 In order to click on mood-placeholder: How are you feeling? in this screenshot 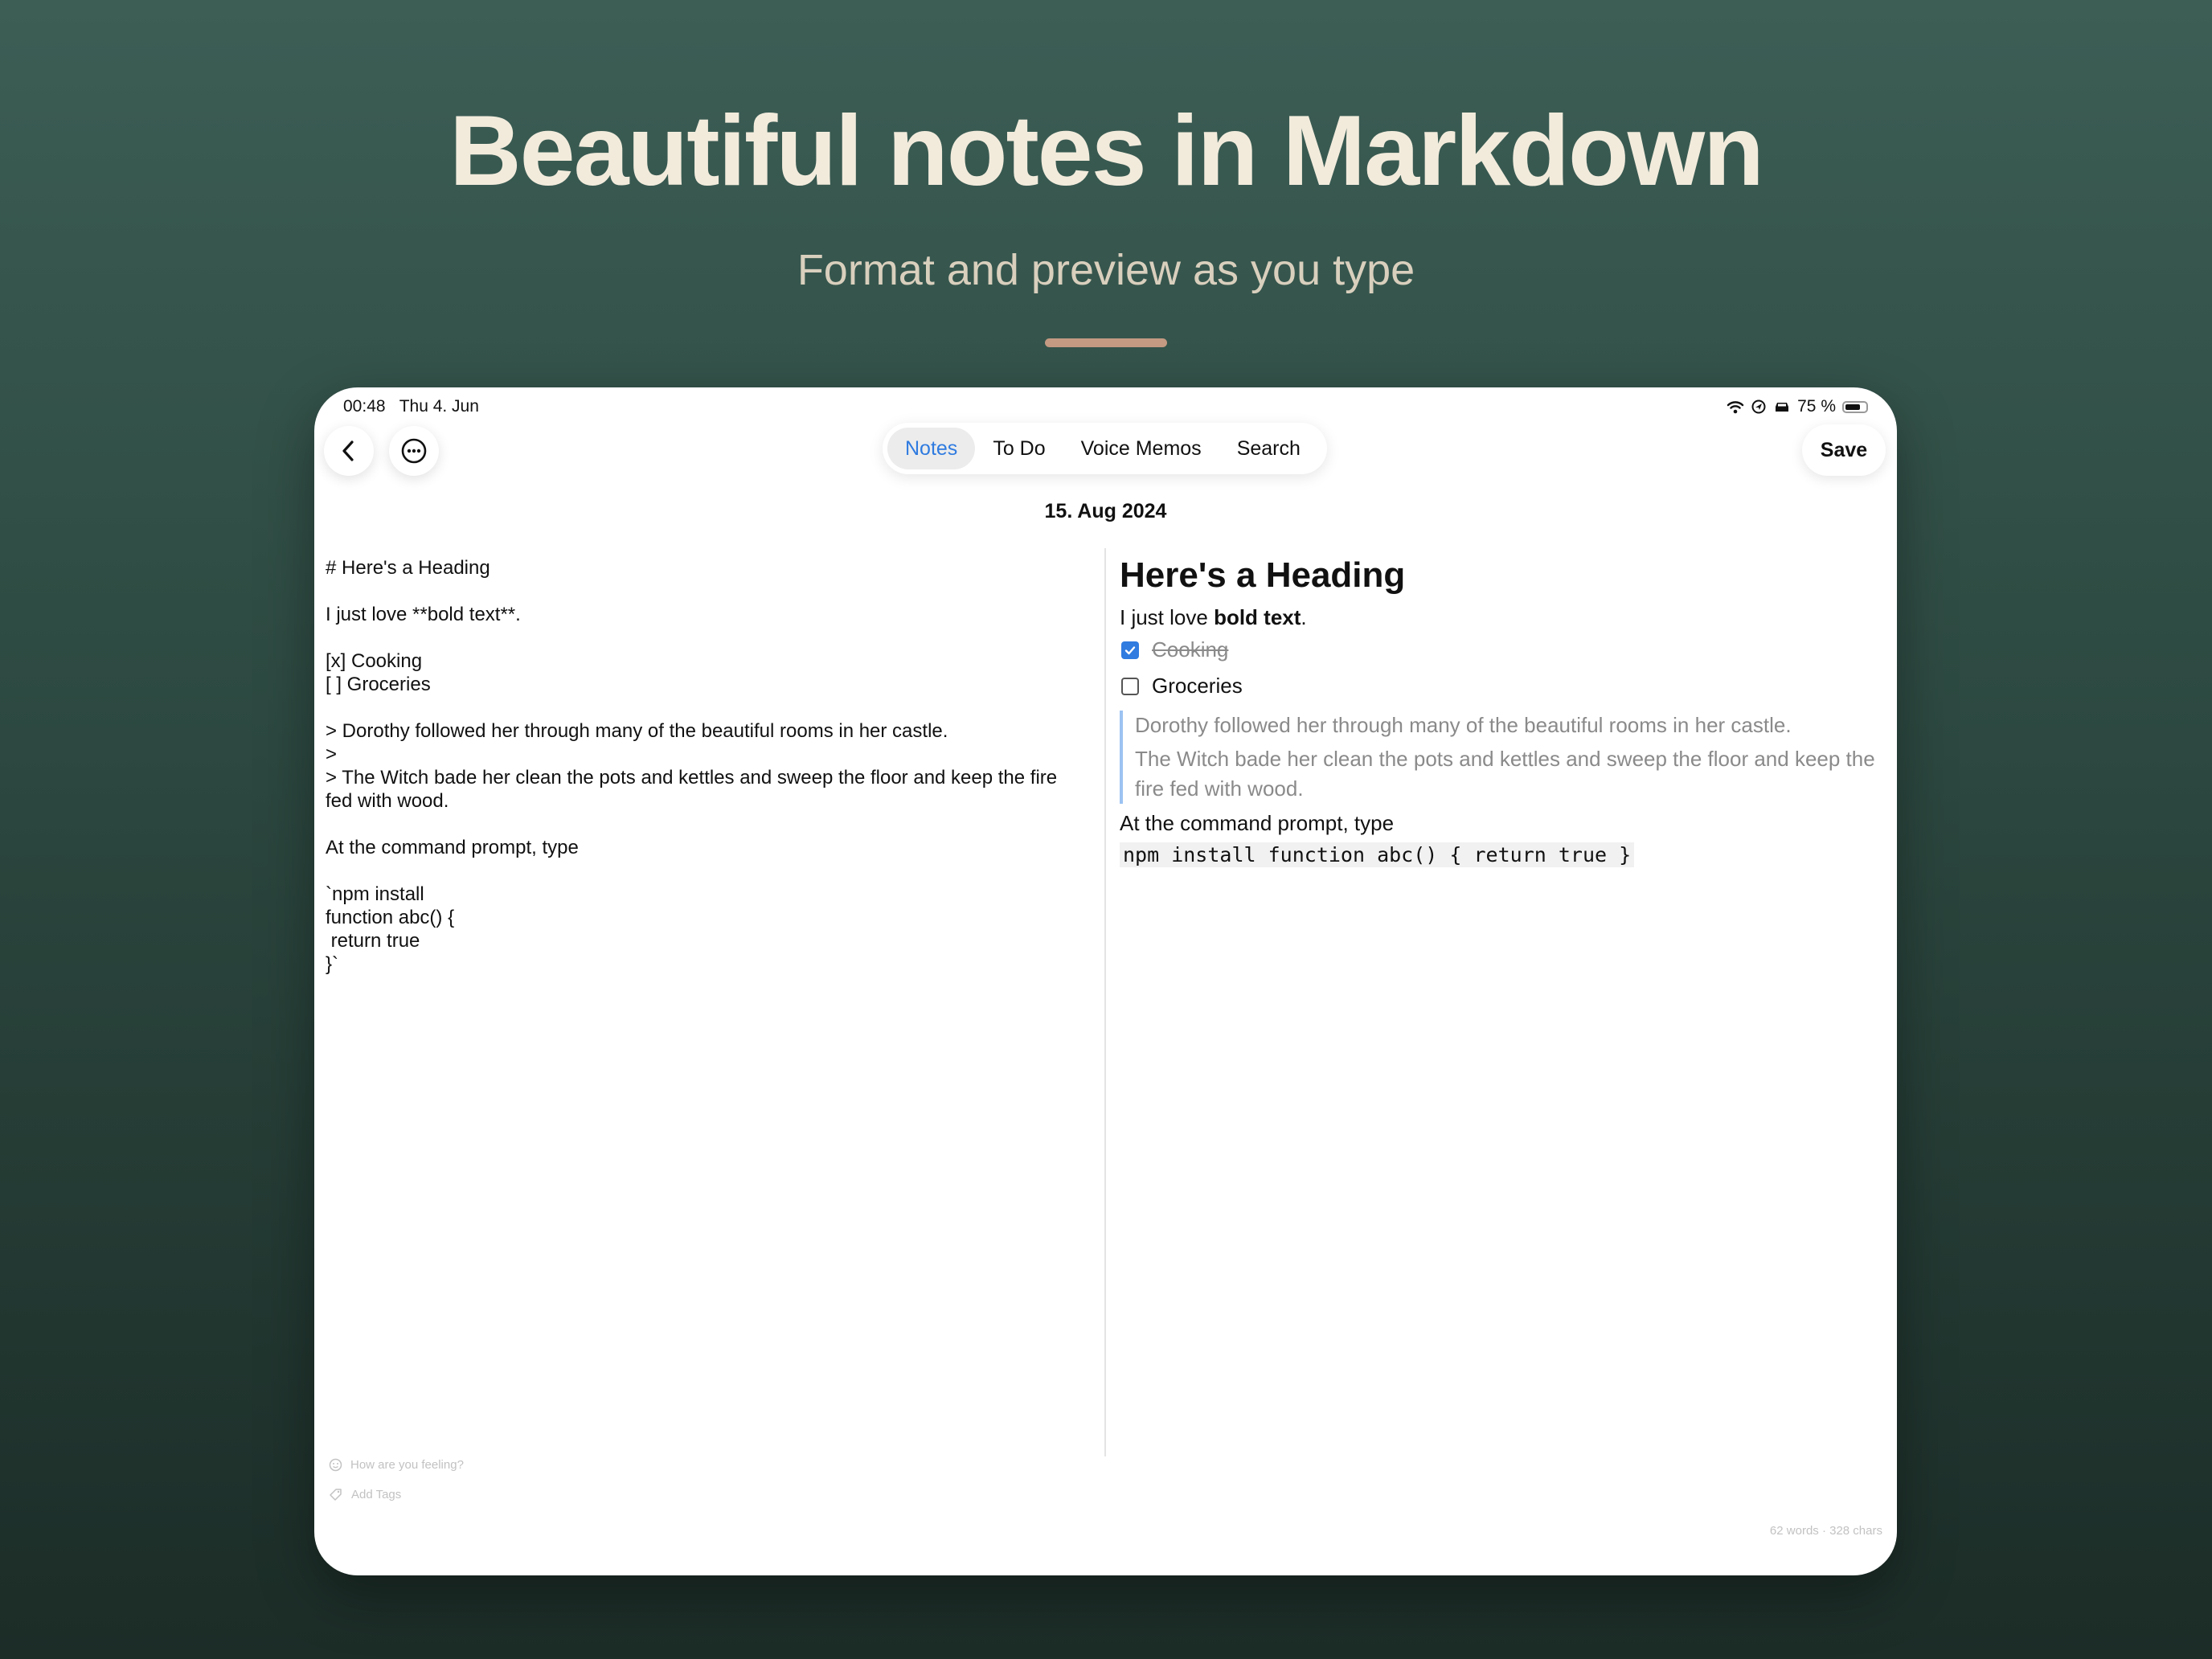, I will do `click(407, 1465)`.